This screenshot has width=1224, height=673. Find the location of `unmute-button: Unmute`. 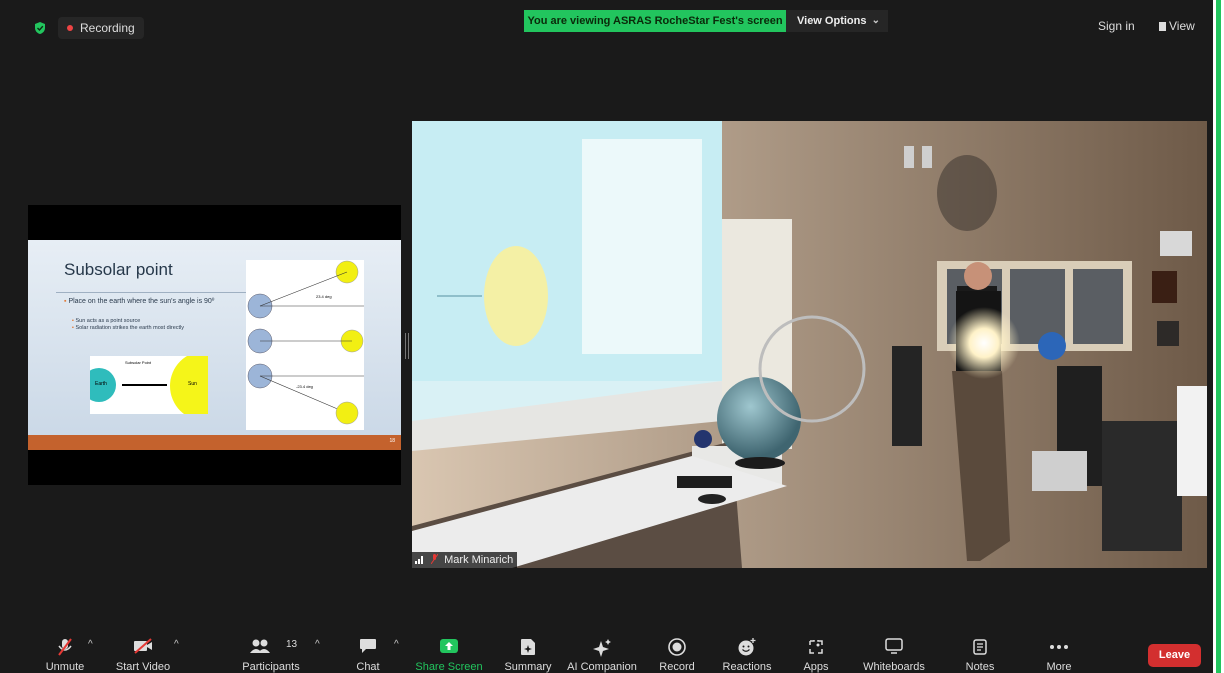

unmute-button: Unmute is located at coordinates (65, 650).